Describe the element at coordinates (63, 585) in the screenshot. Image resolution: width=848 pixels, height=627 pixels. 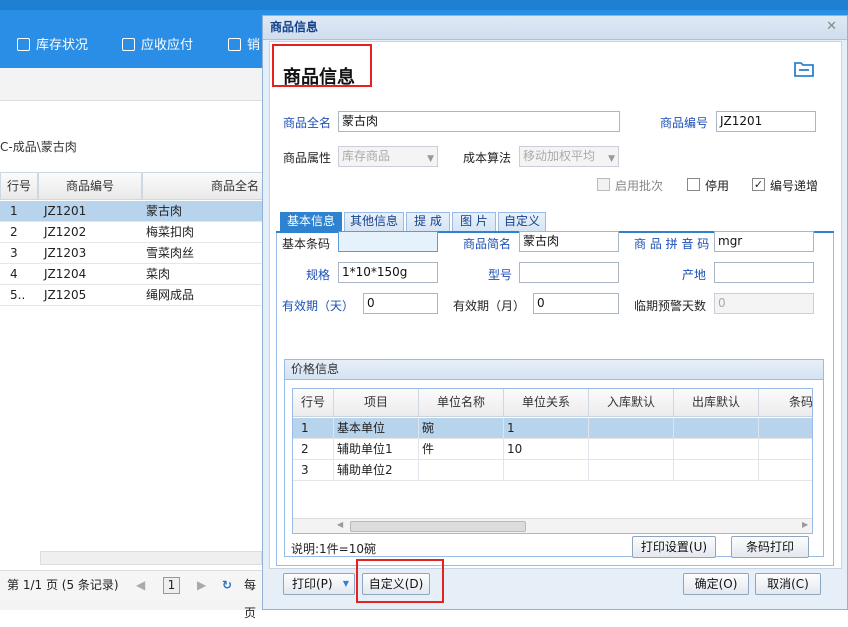
I see `pager-text: 第 1/1 页 (5 条记录)` at that location.